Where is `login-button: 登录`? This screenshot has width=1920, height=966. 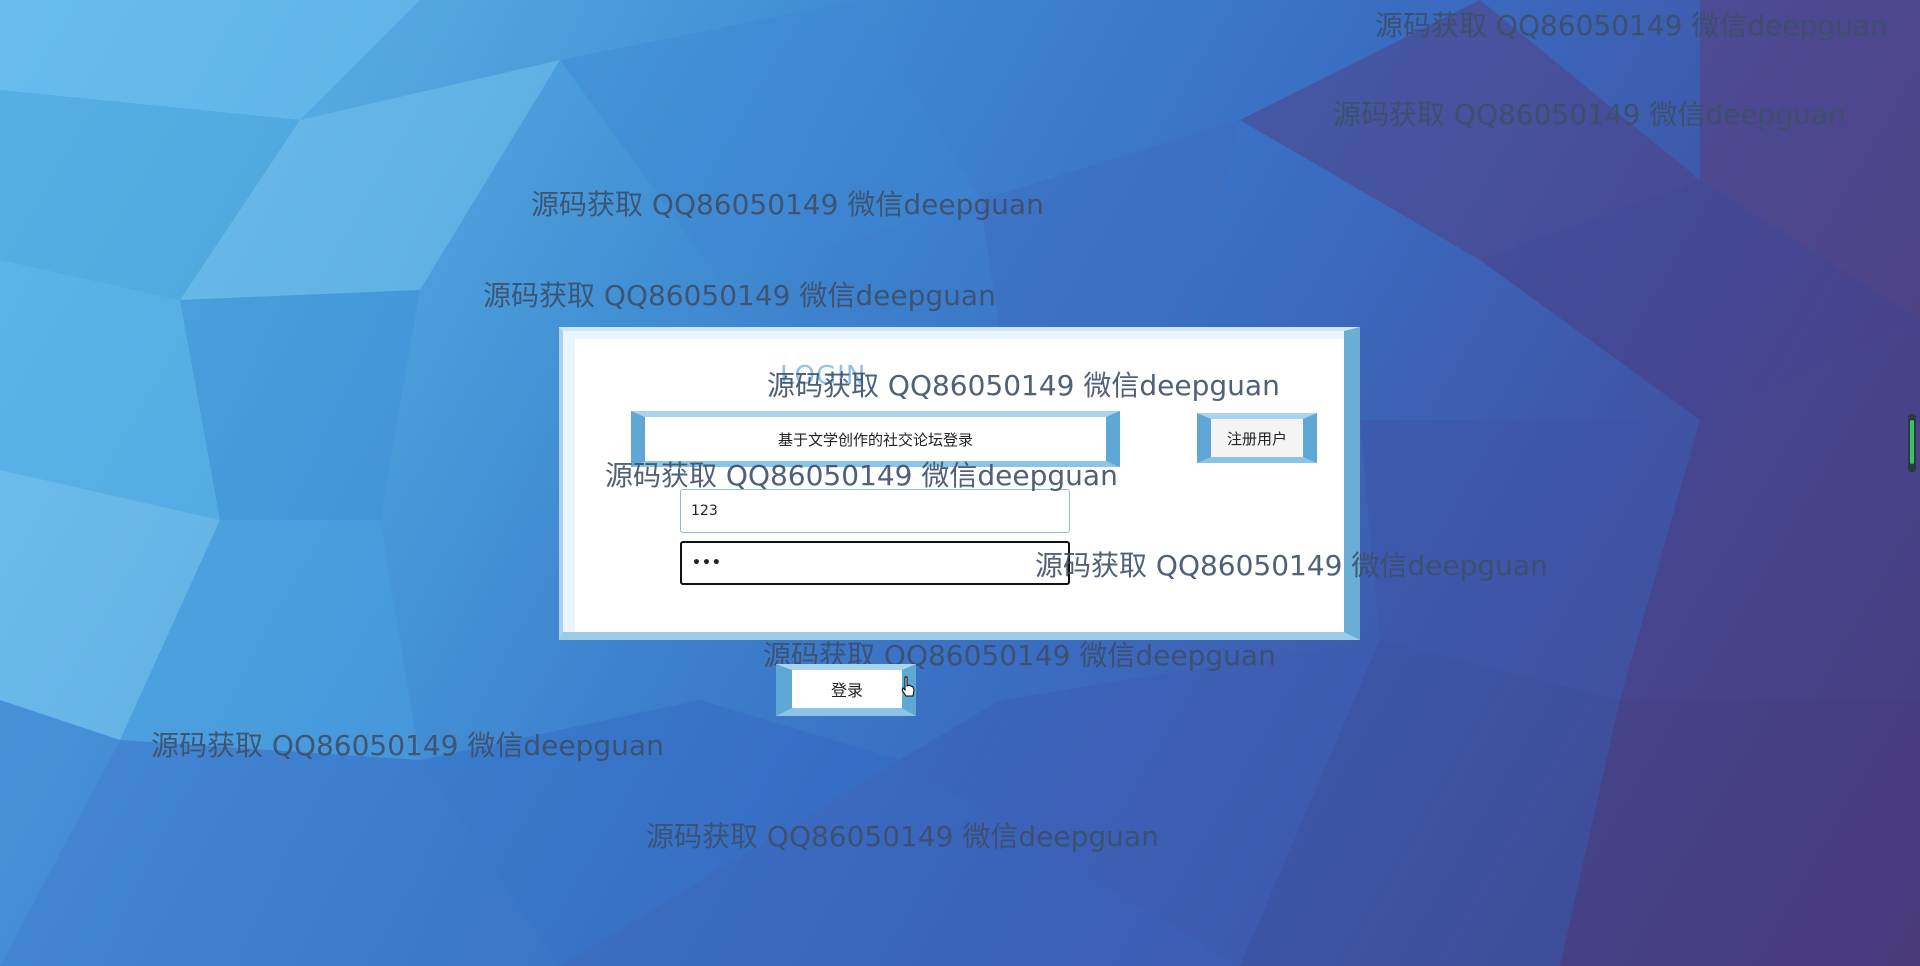
login-button: 登录 is located at coordinates (846, 690).